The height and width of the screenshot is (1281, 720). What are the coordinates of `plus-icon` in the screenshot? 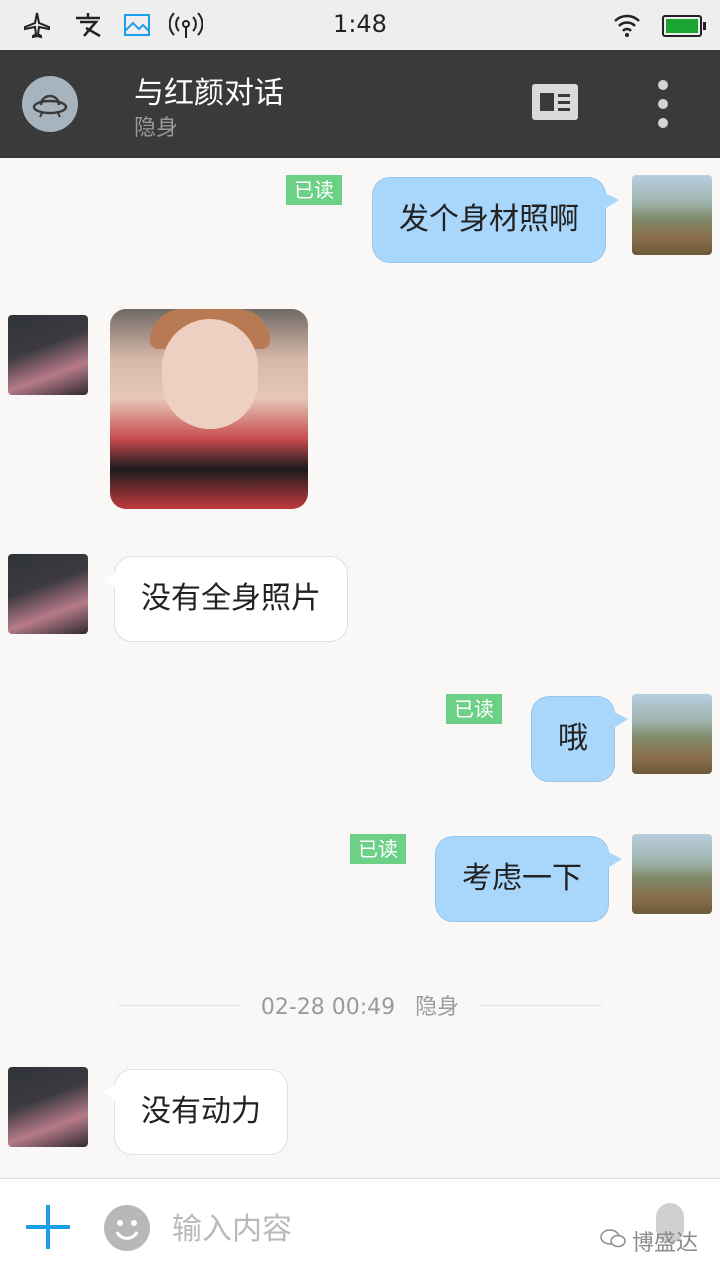 It's located at (48, 1227).